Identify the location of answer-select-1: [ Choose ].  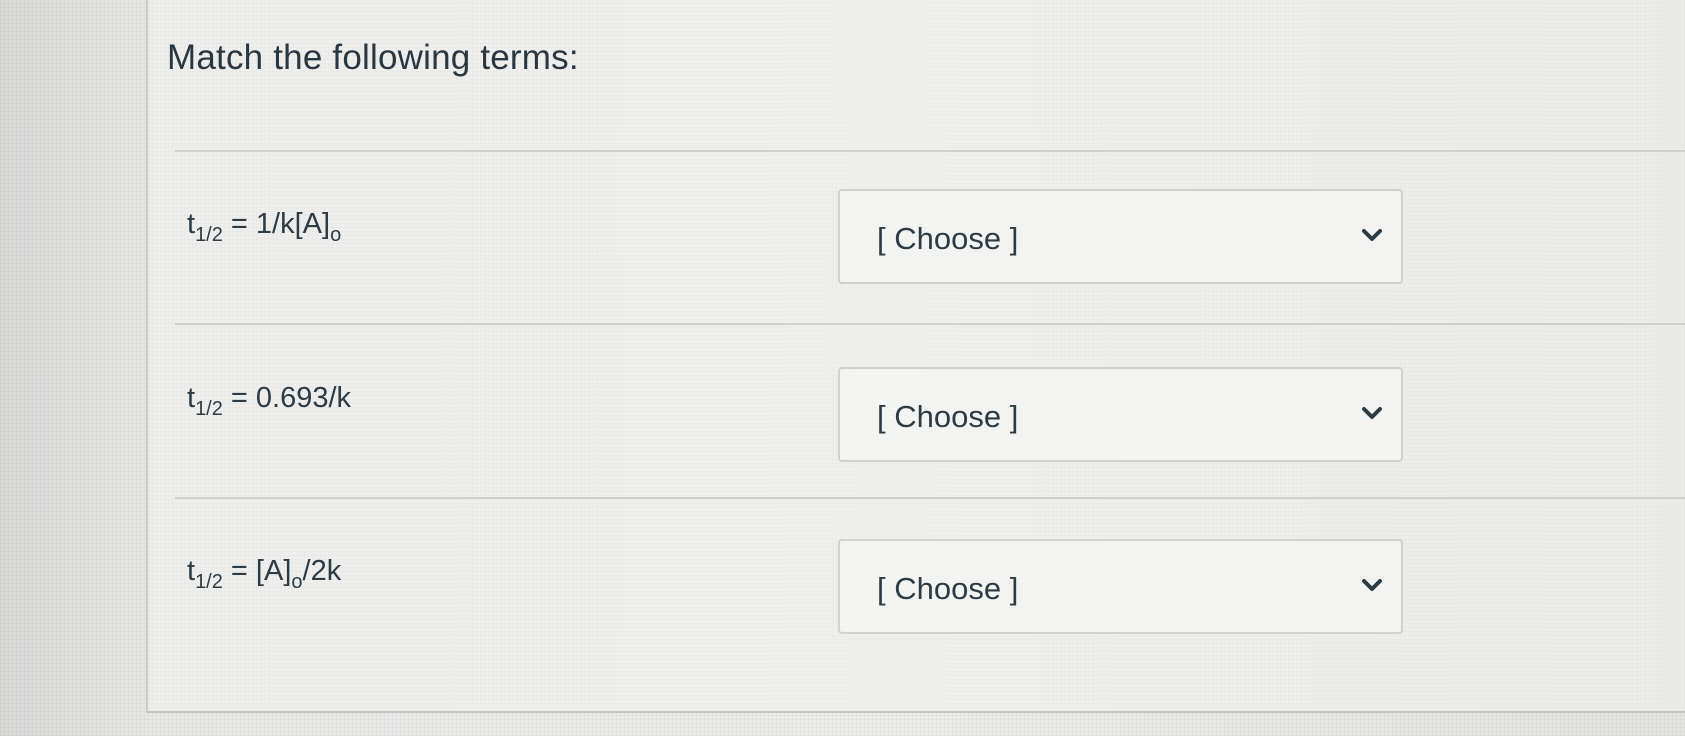
(1120, 236).